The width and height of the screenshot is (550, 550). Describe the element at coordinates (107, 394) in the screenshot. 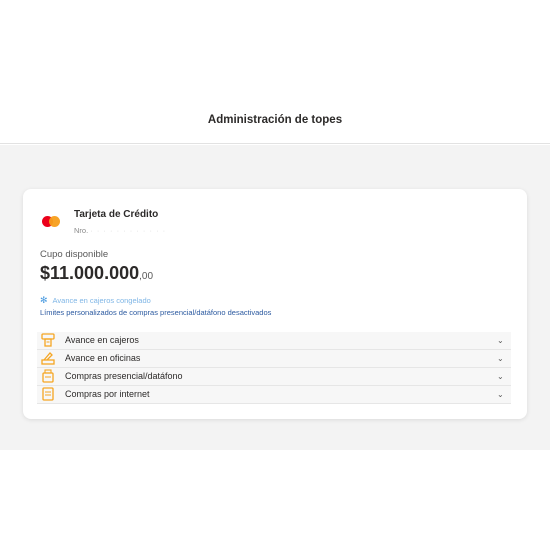

I see `menu-item-label: Compras por internet` at that location.